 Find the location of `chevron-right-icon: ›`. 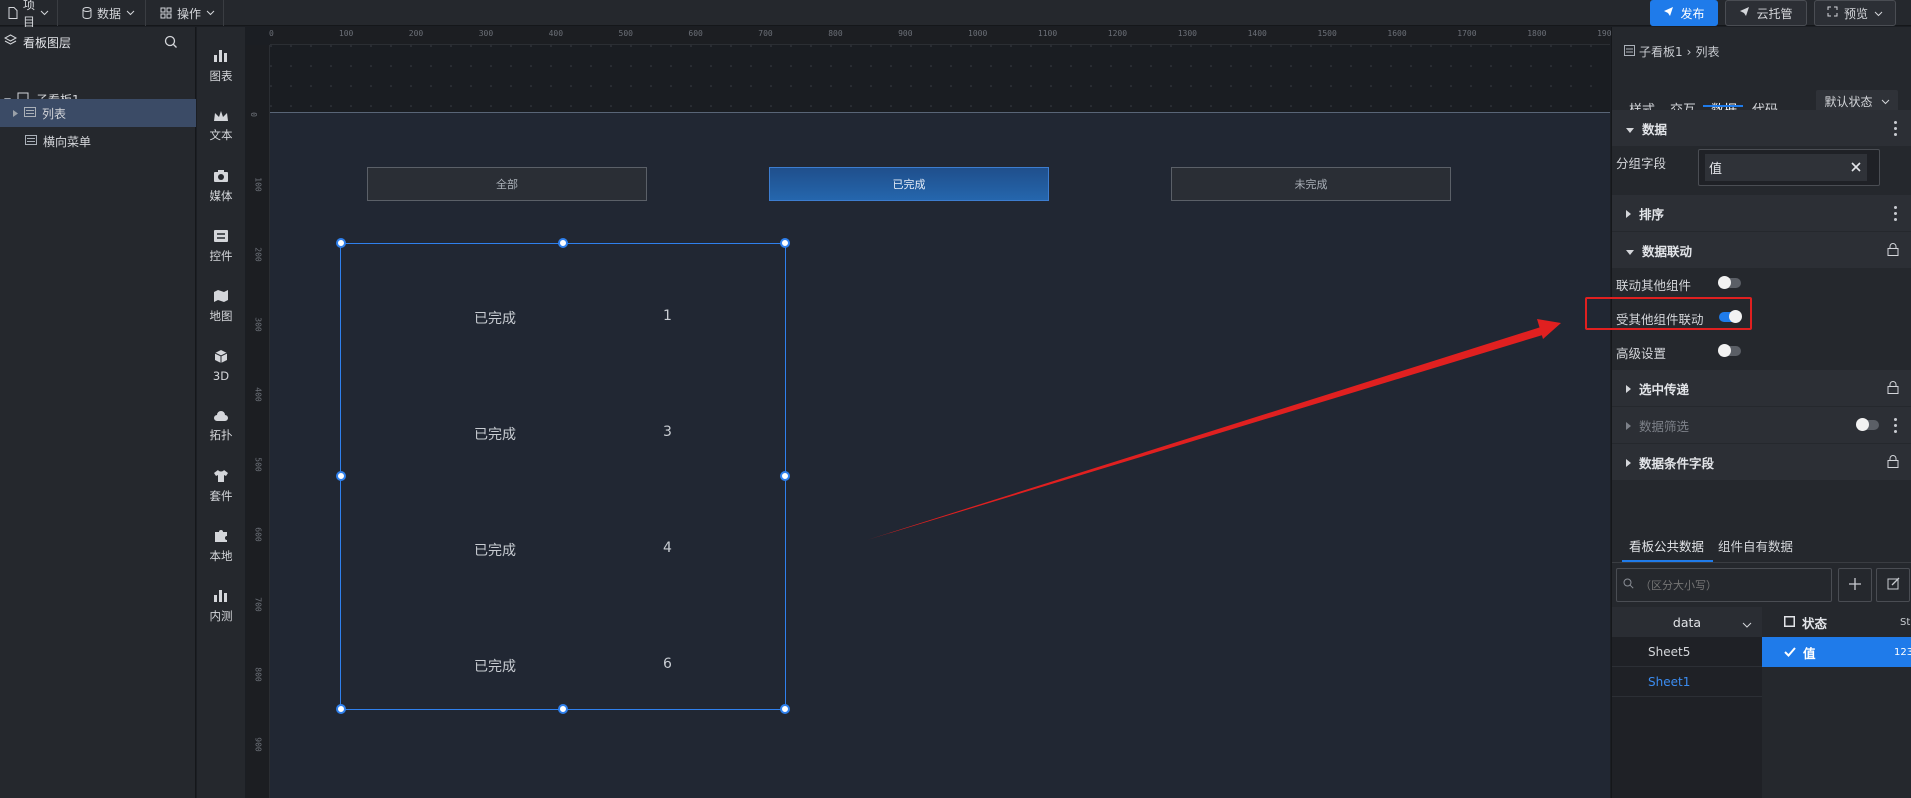

chevron-right-icon: › is located at coordinates (1689, 51).